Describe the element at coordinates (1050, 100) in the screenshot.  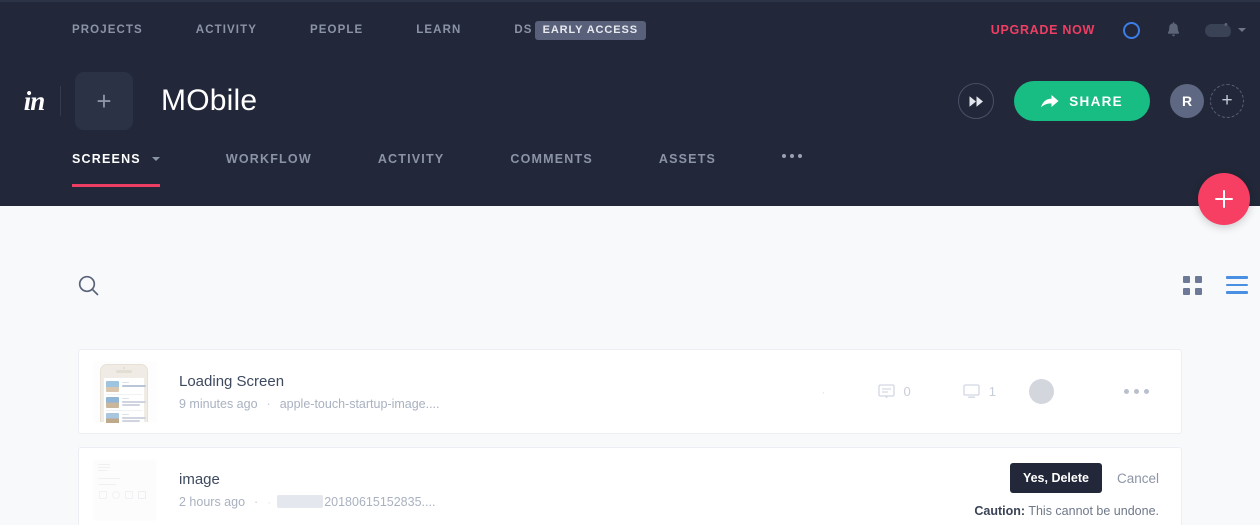
I see `share-arrow-icon` at that location.